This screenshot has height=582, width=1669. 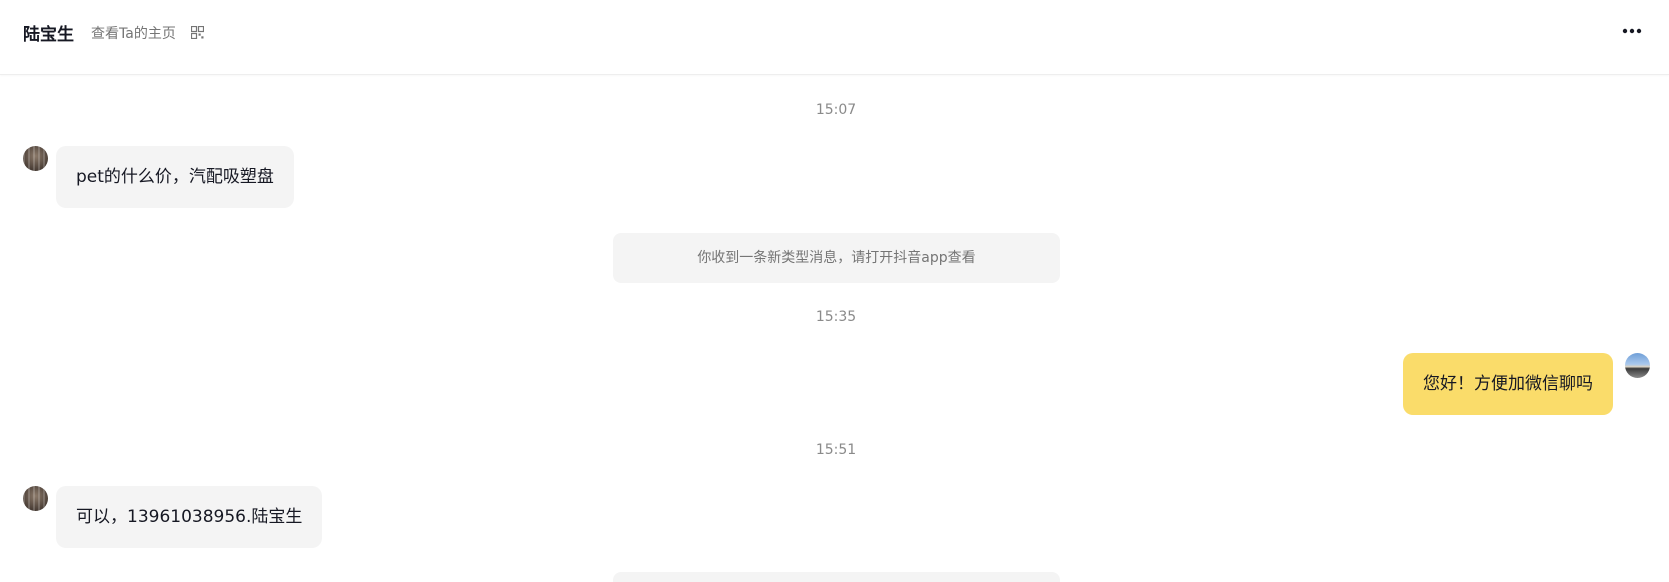 What do you see at coordinates (834, 37) in the screenshot?
I see `chat-header: 陆宝生 查看Ta的主页` at bounding box center [834, 37].